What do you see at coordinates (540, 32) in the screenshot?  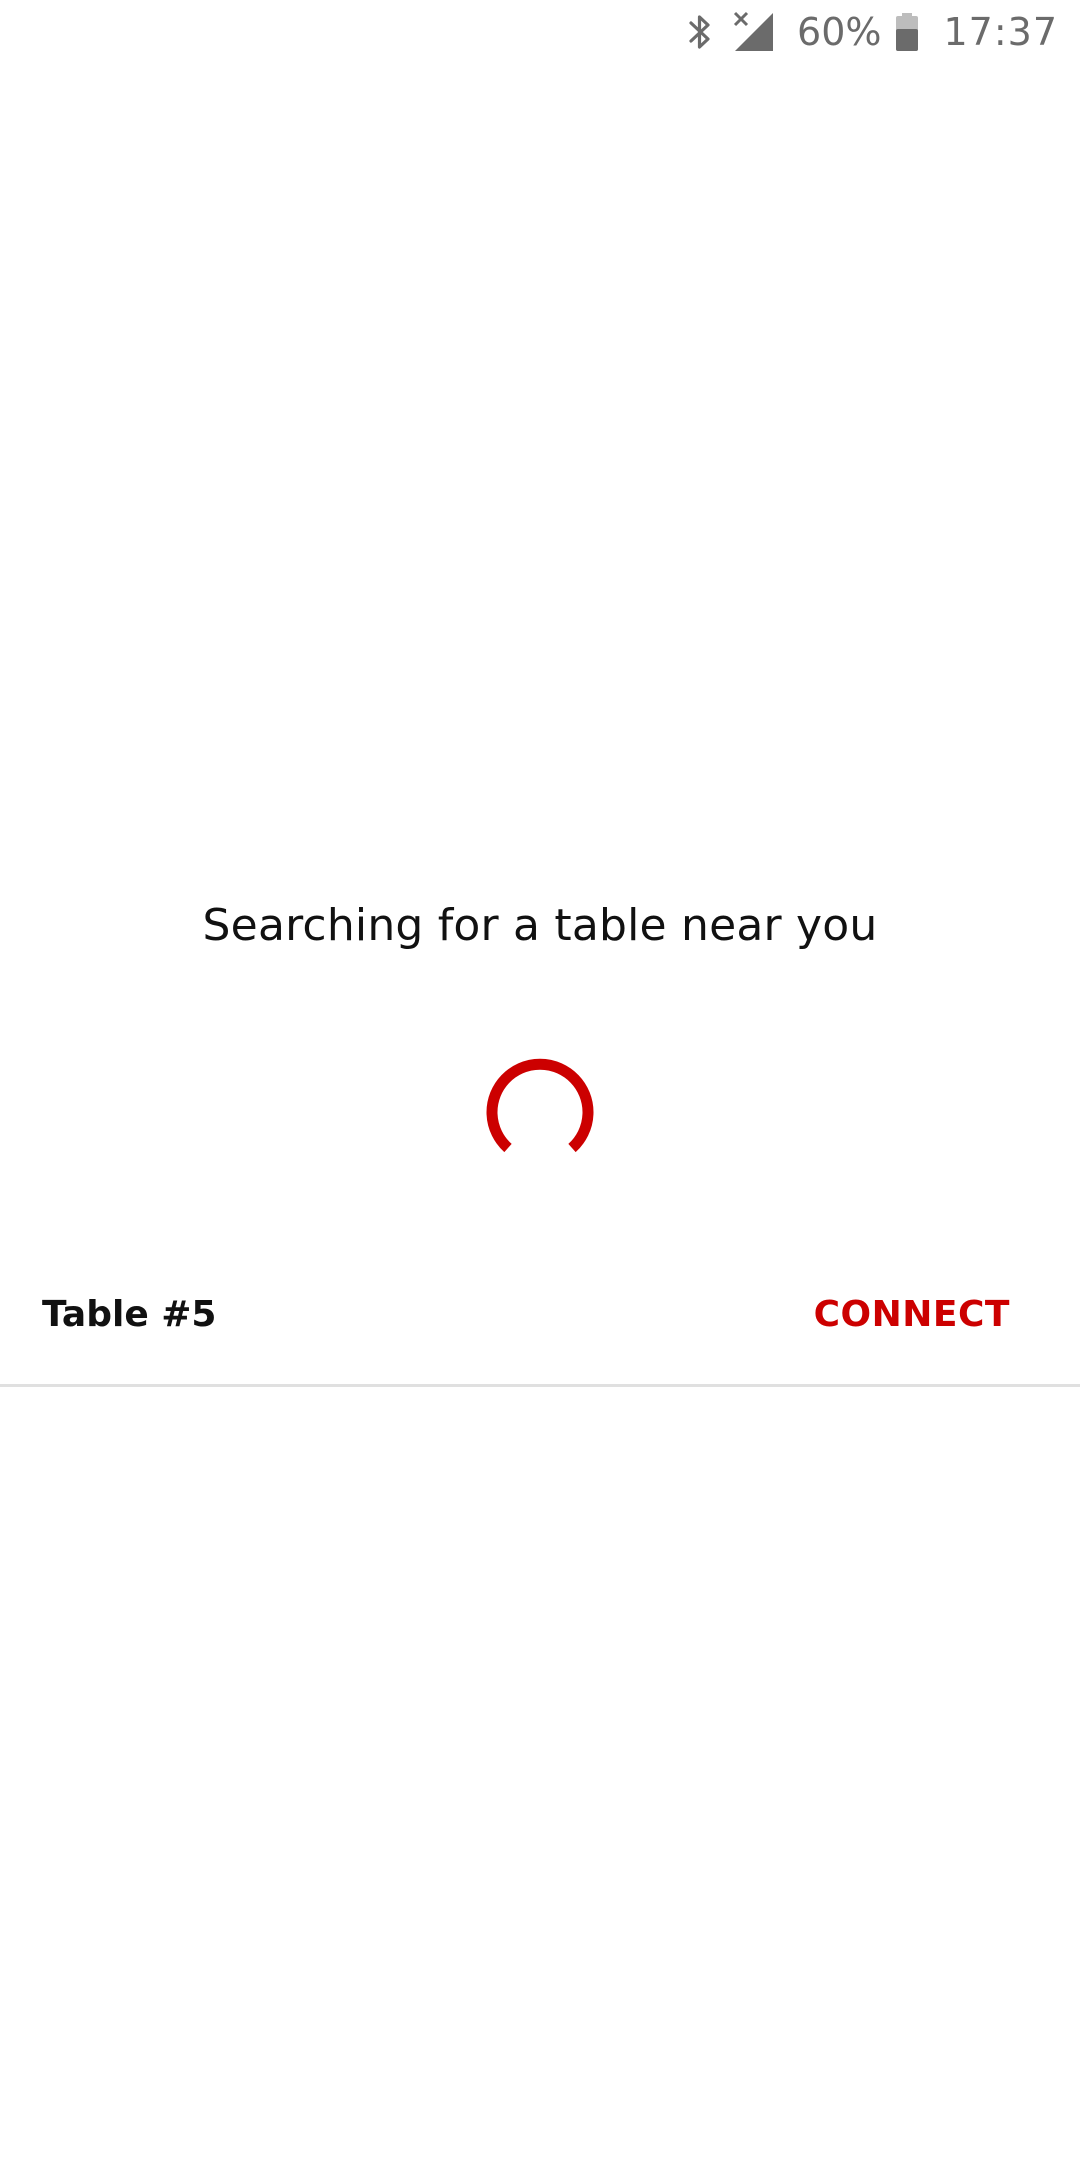 I see `status-bar: 60% 17:37` at bounding box center [540, 32].